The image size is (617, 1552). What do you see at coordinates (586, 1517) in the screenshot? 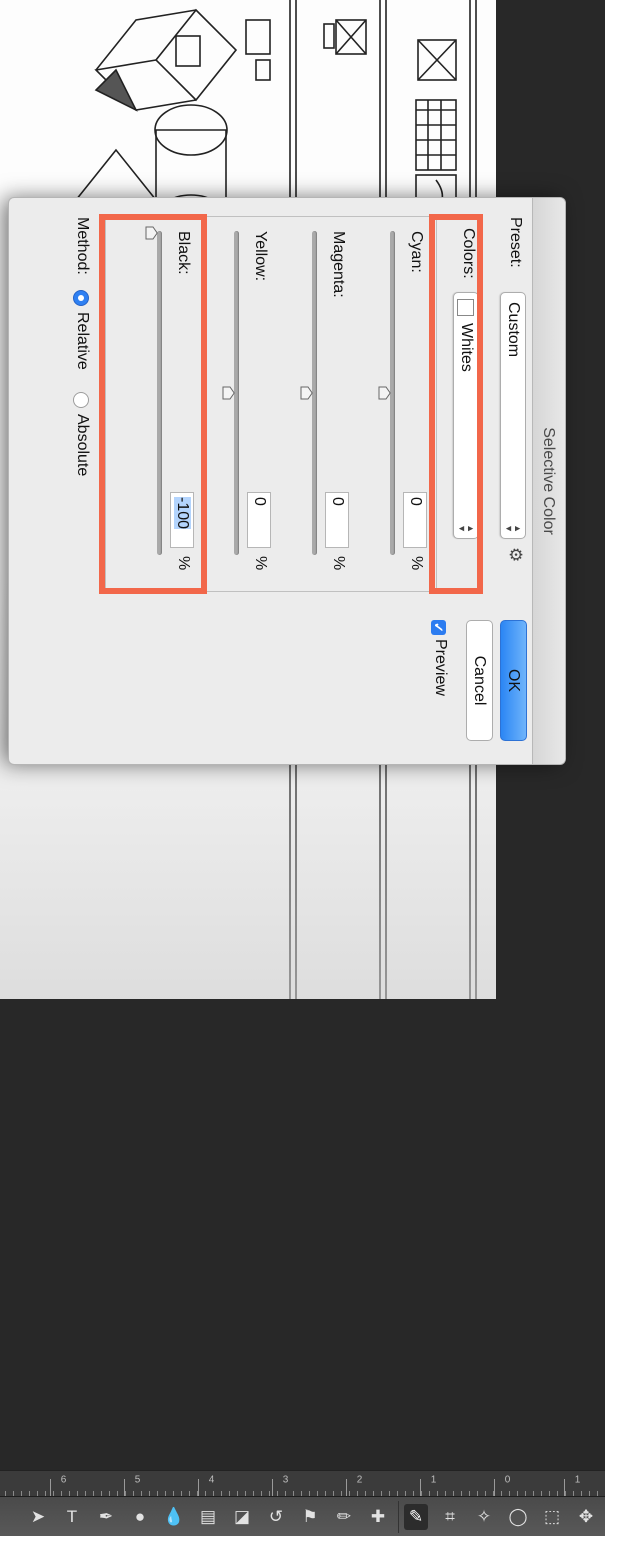
I see `move-tool-icon: ✥` at bounding box center [586, 1517].